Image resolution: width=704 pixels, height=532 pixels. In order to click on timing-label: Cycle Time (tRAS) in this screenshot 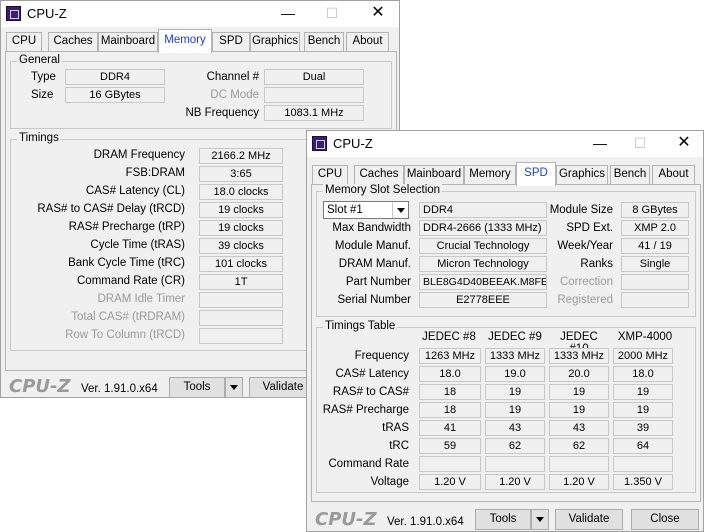, I will do `click(137, 245)`.